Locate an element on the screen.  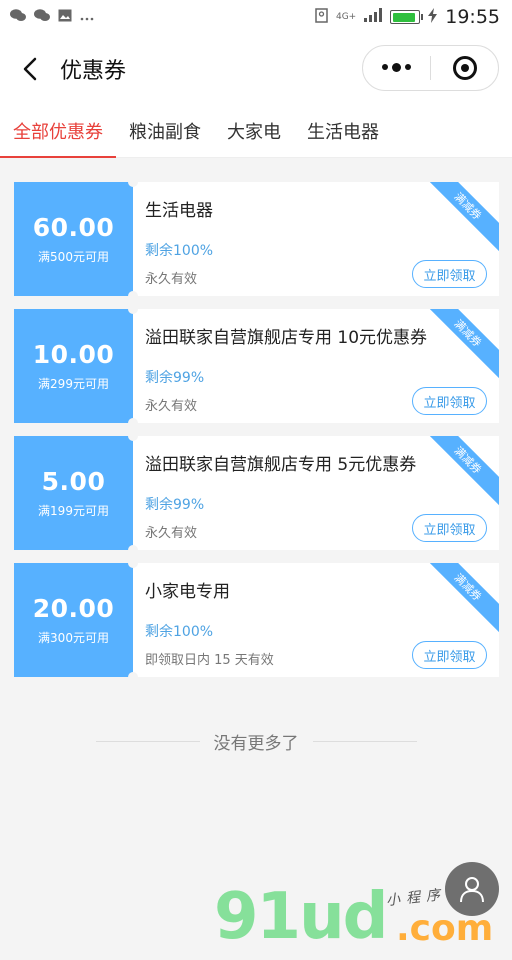
coupon-value-panel: 10.00 满299元可用 is located at coordinates (74, 366).